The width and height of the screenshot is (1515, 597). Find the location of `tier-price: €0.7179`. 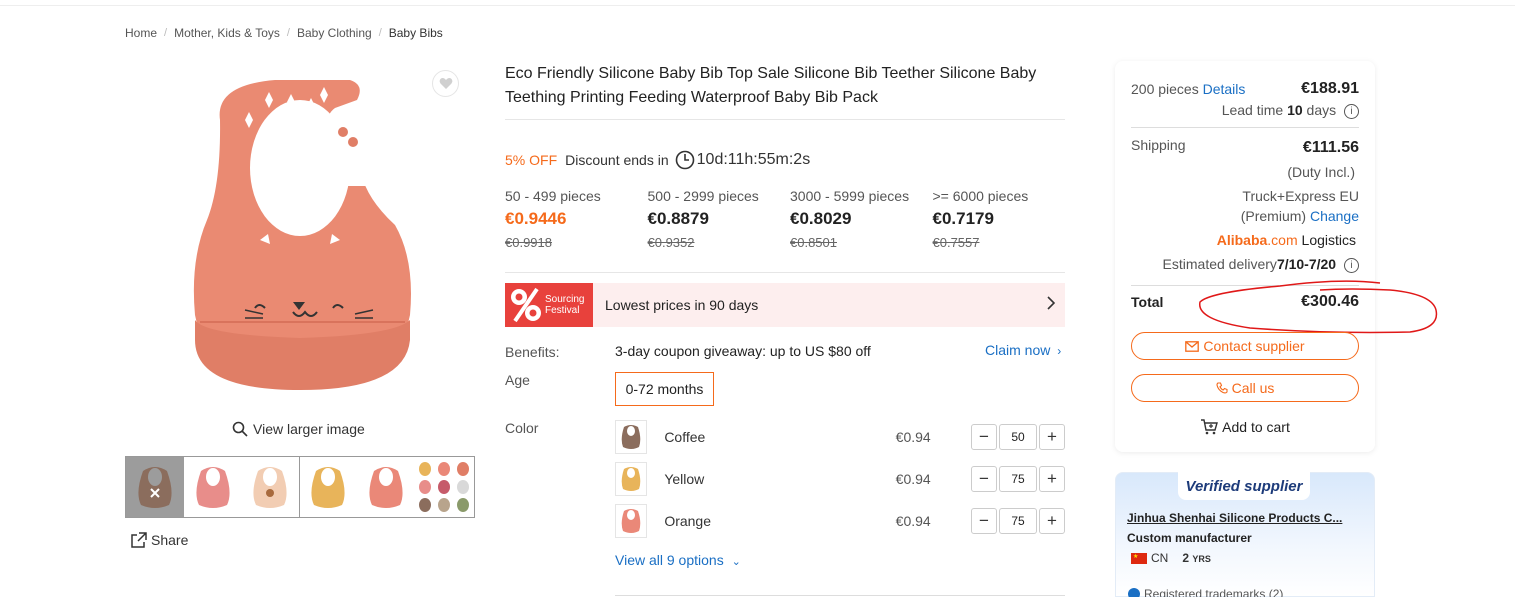

tier-price: €0.7179 is located at coordinates (963, 218).